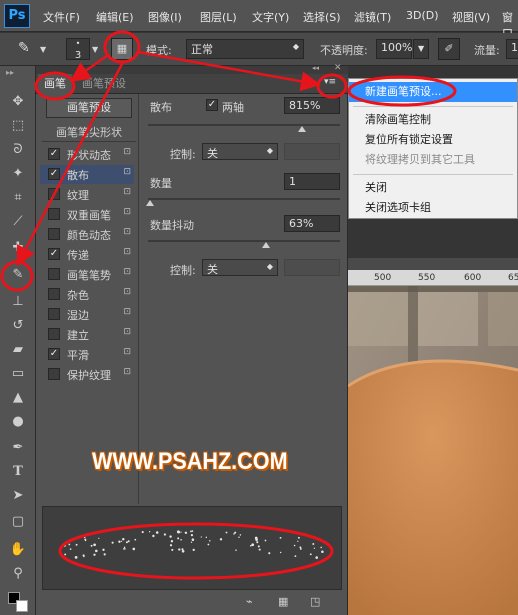  Describe the element at coordinates (240, 267) in the screenshot. I see `control2-select: 关 ◆` at that location.